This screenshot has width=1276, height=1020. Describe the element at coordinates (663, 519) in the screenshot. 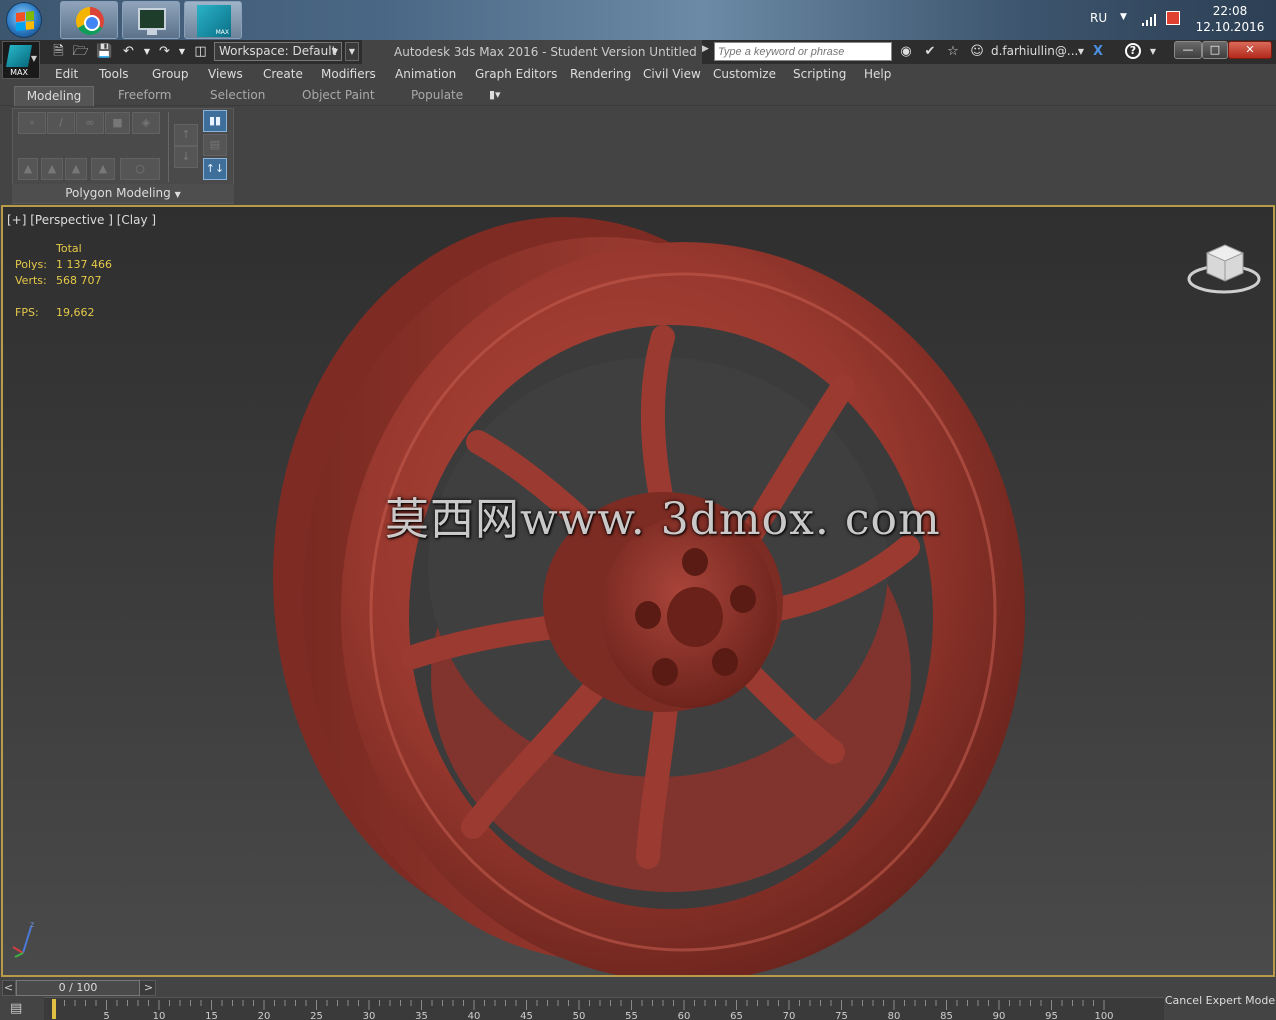

I see `watermark-text: 莫西网www. 3dmox. com` at that location.